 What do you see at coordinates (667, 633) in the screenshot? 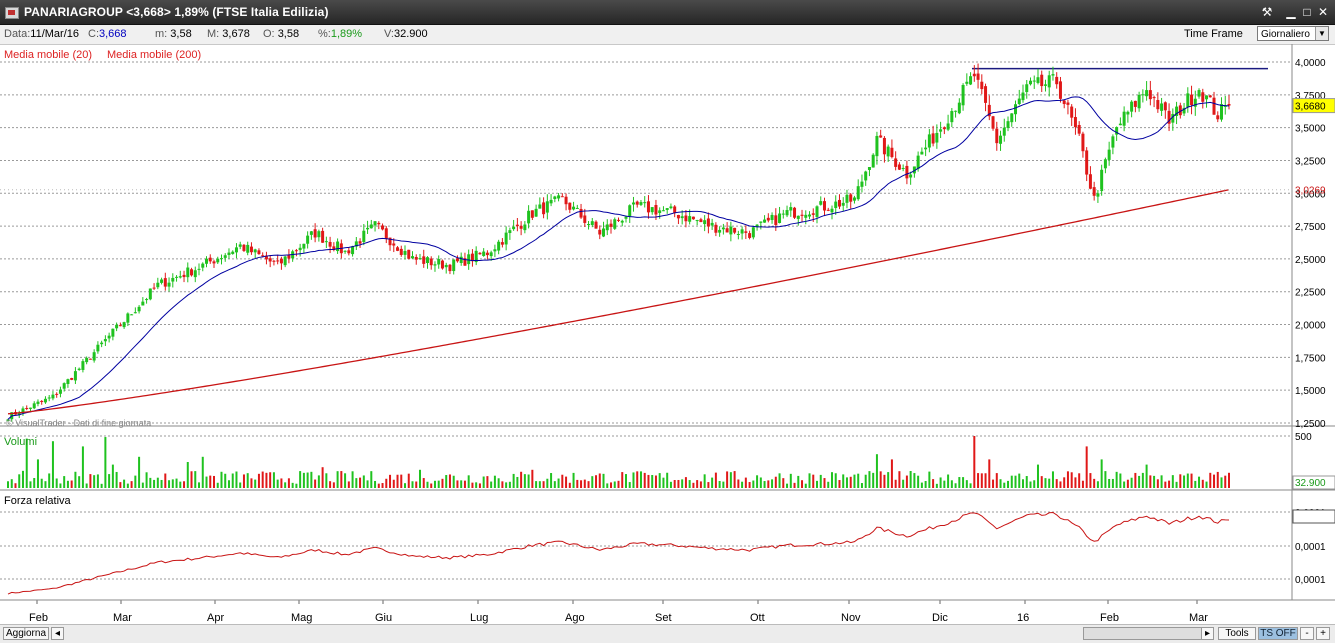
I see `chart-scrollbar: Aggiorna ◂ ▸ Tools TS OFF - +` at bounding box center [667, 633].